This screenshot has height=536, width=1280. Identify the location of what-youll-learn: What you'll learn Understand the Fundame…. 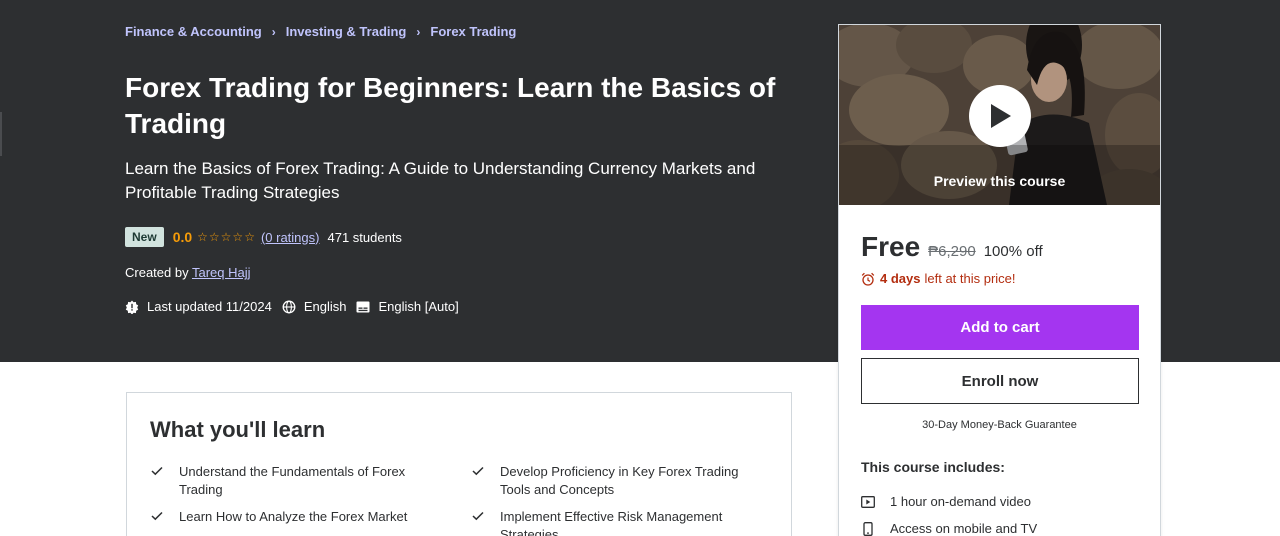
(459, 464).